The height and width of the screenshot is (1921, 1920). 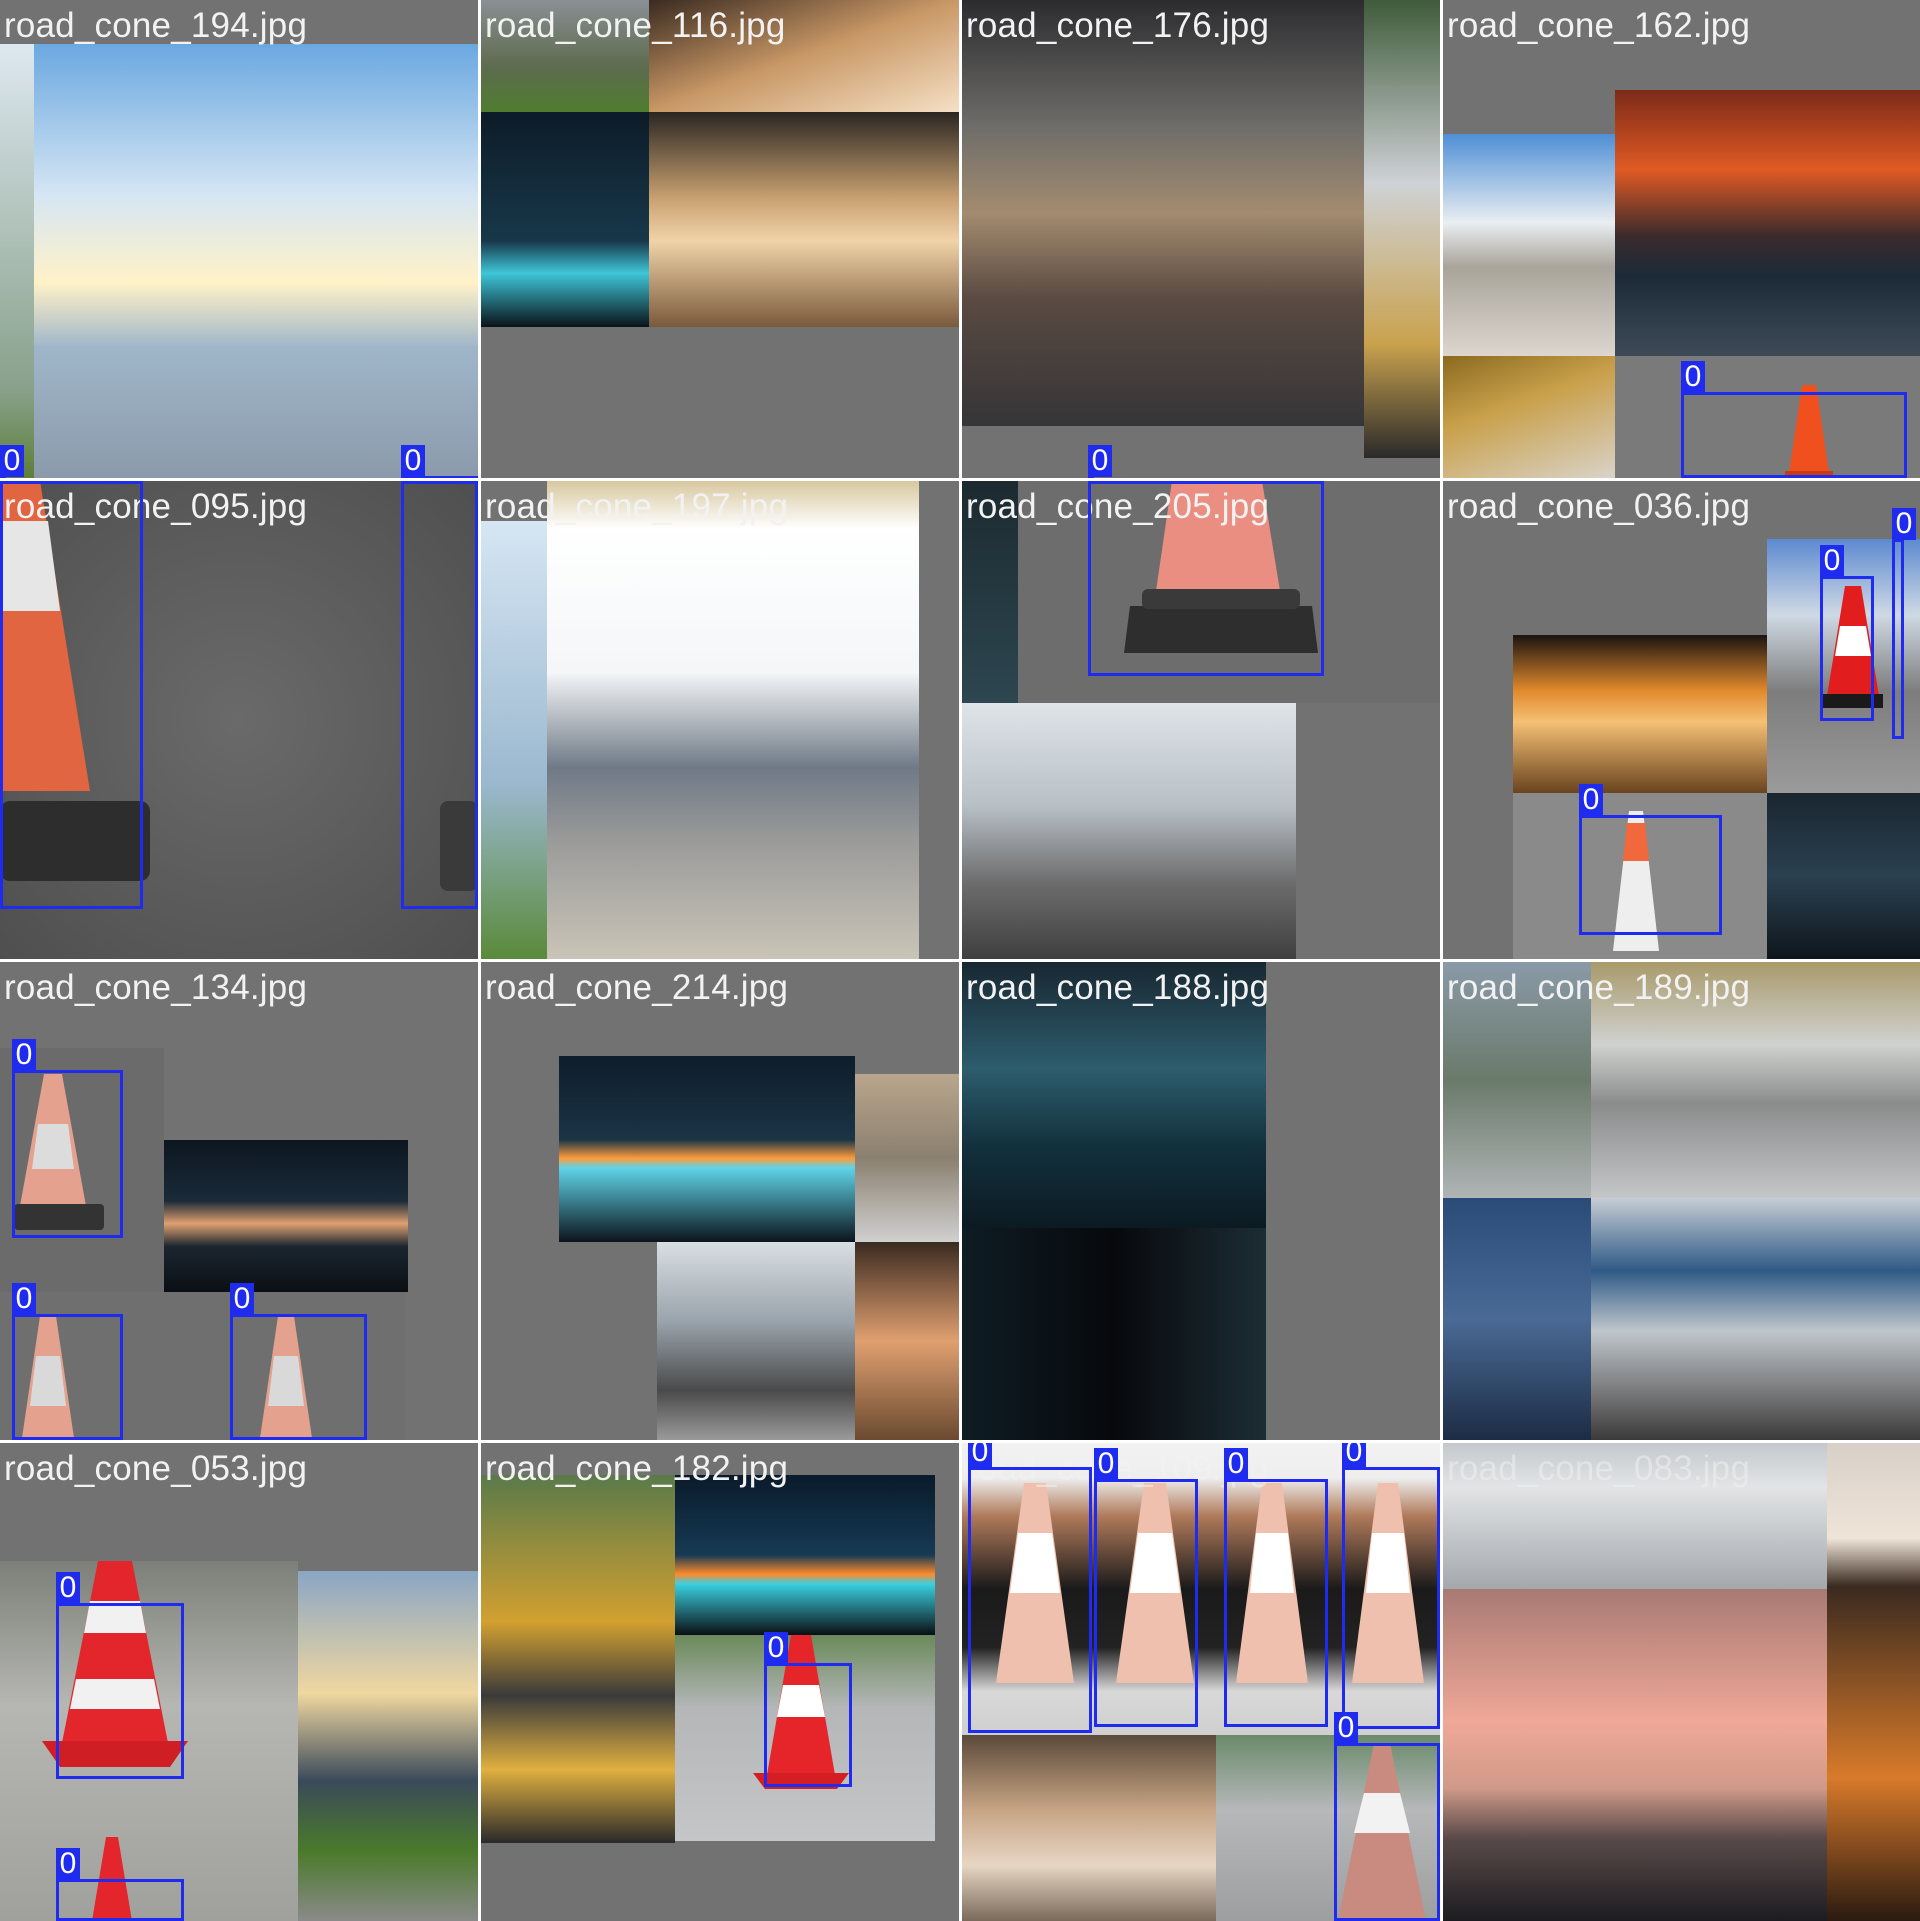 I want to click on tile-road-cone-083: road_cone_083.jpg, so click(x=1681, y=1682).